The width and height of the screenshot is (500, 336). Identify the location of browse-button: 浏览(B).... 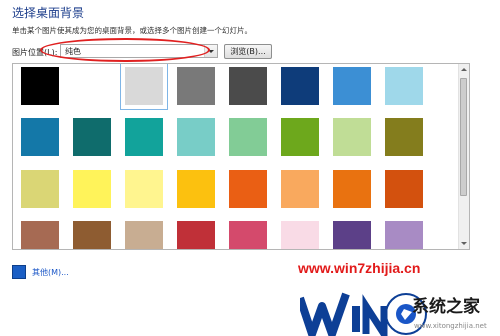
(248, 51).